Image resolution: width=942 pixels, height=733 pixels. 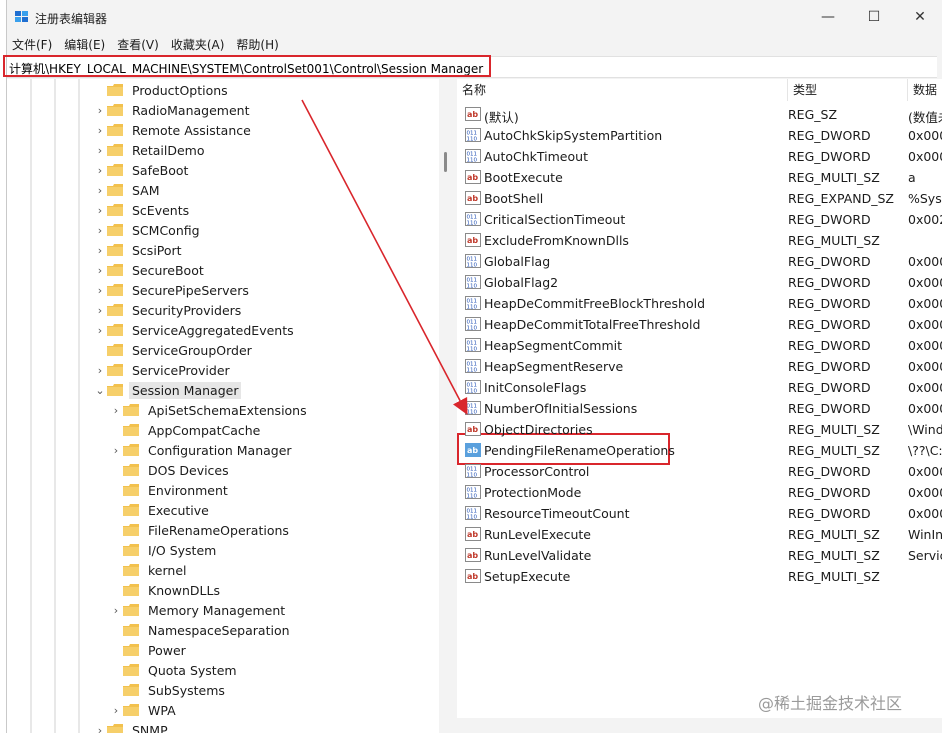 What do you see at coordinates (699, 282) in the screenshot?
I see `value-row: 011110GlobalFlag2 REG_DWORD 0x000` at bounding box center [699, 282].